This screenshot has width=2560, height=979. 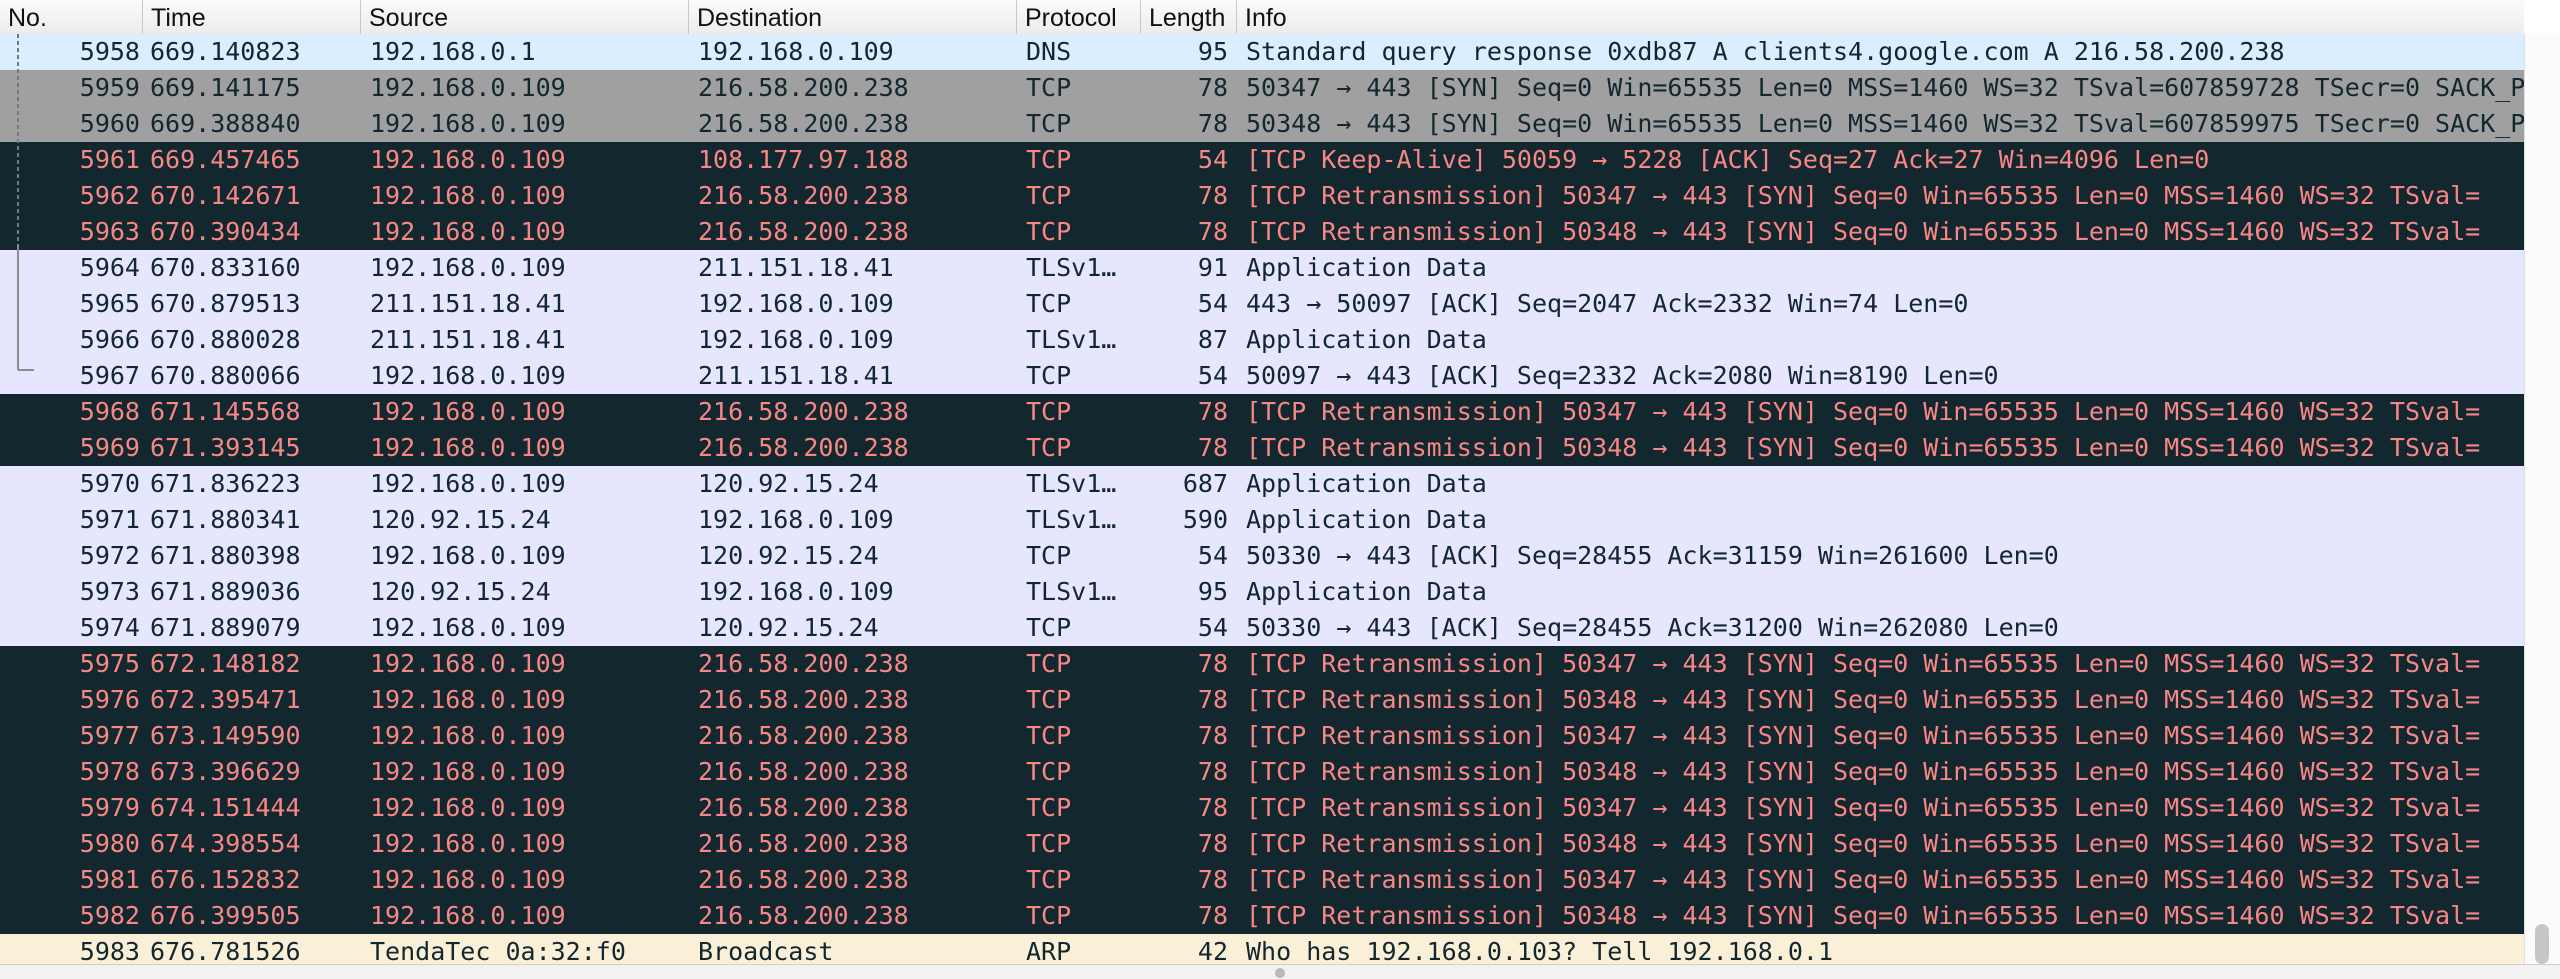 What do you see at coordinates (109, 411) in the screenshot?
I see `packet-no: 5968` at bounding box center [109, 411].